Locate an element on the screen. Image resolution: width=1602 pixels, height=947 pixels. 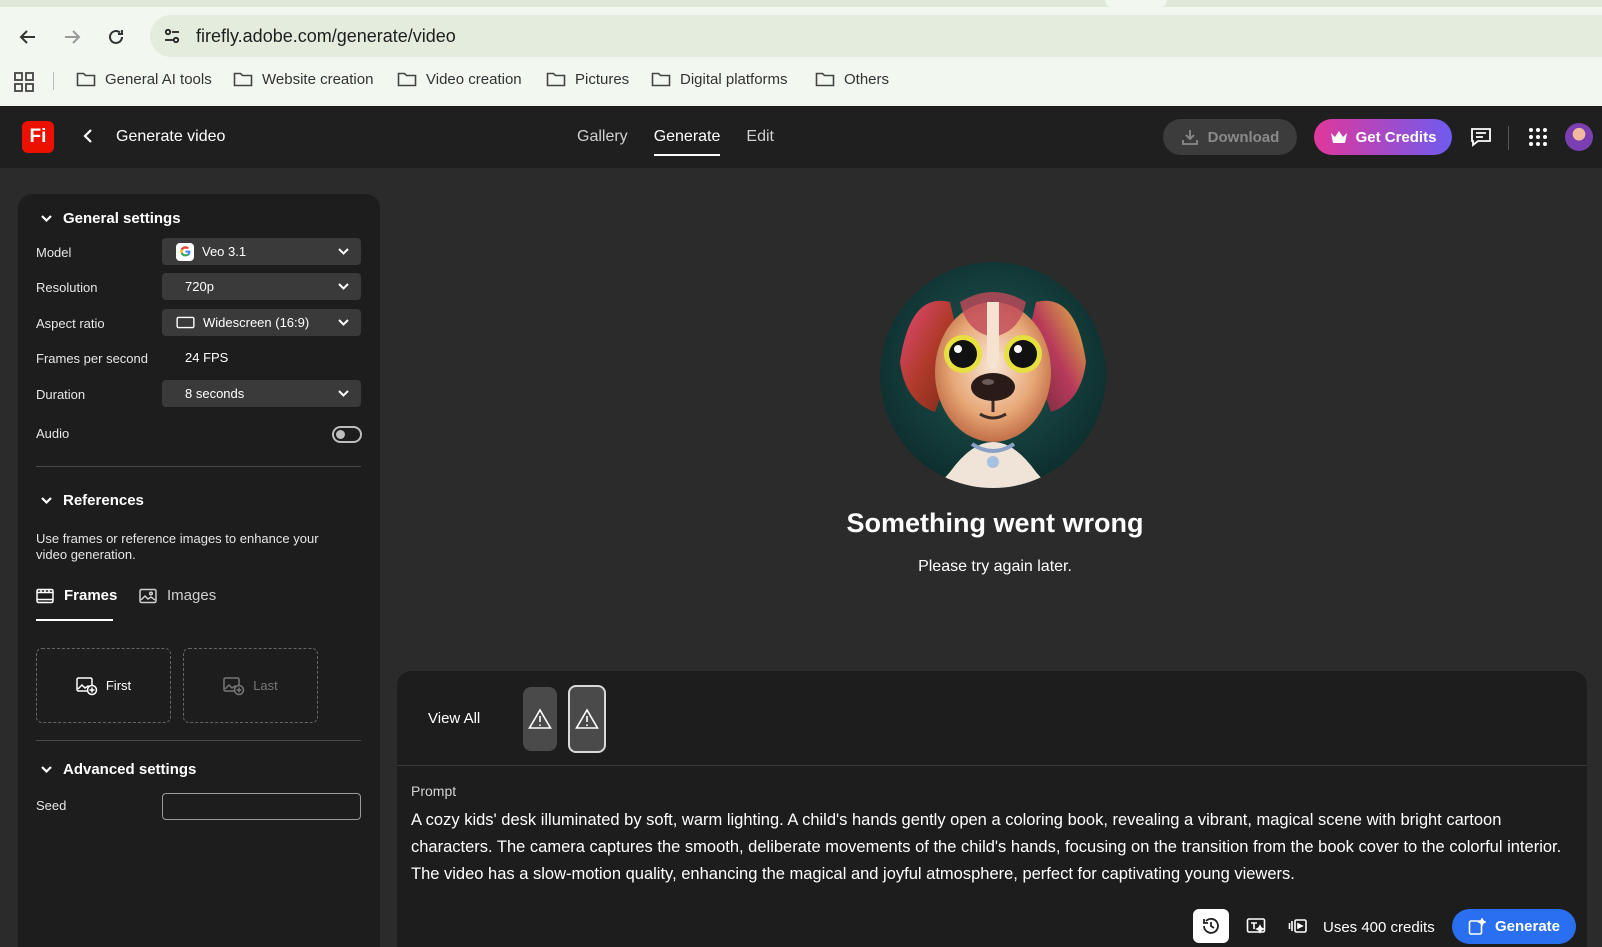
frames-tab-label: Frames is located at coordinates (91, 595).